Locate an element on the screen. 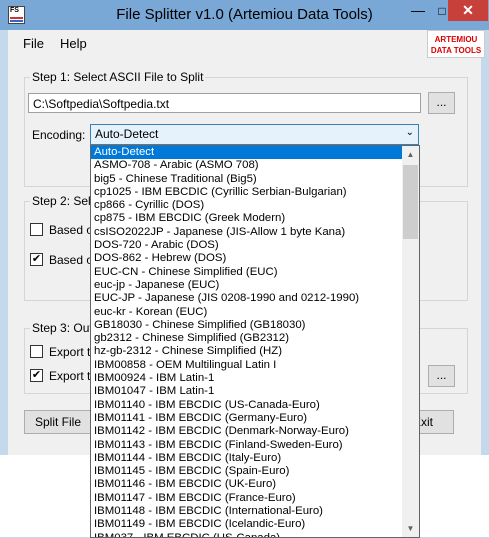 The image size is (489, 538). dropdown-scrollbar: ▲ ▼ is located at coordinates (410, 341).